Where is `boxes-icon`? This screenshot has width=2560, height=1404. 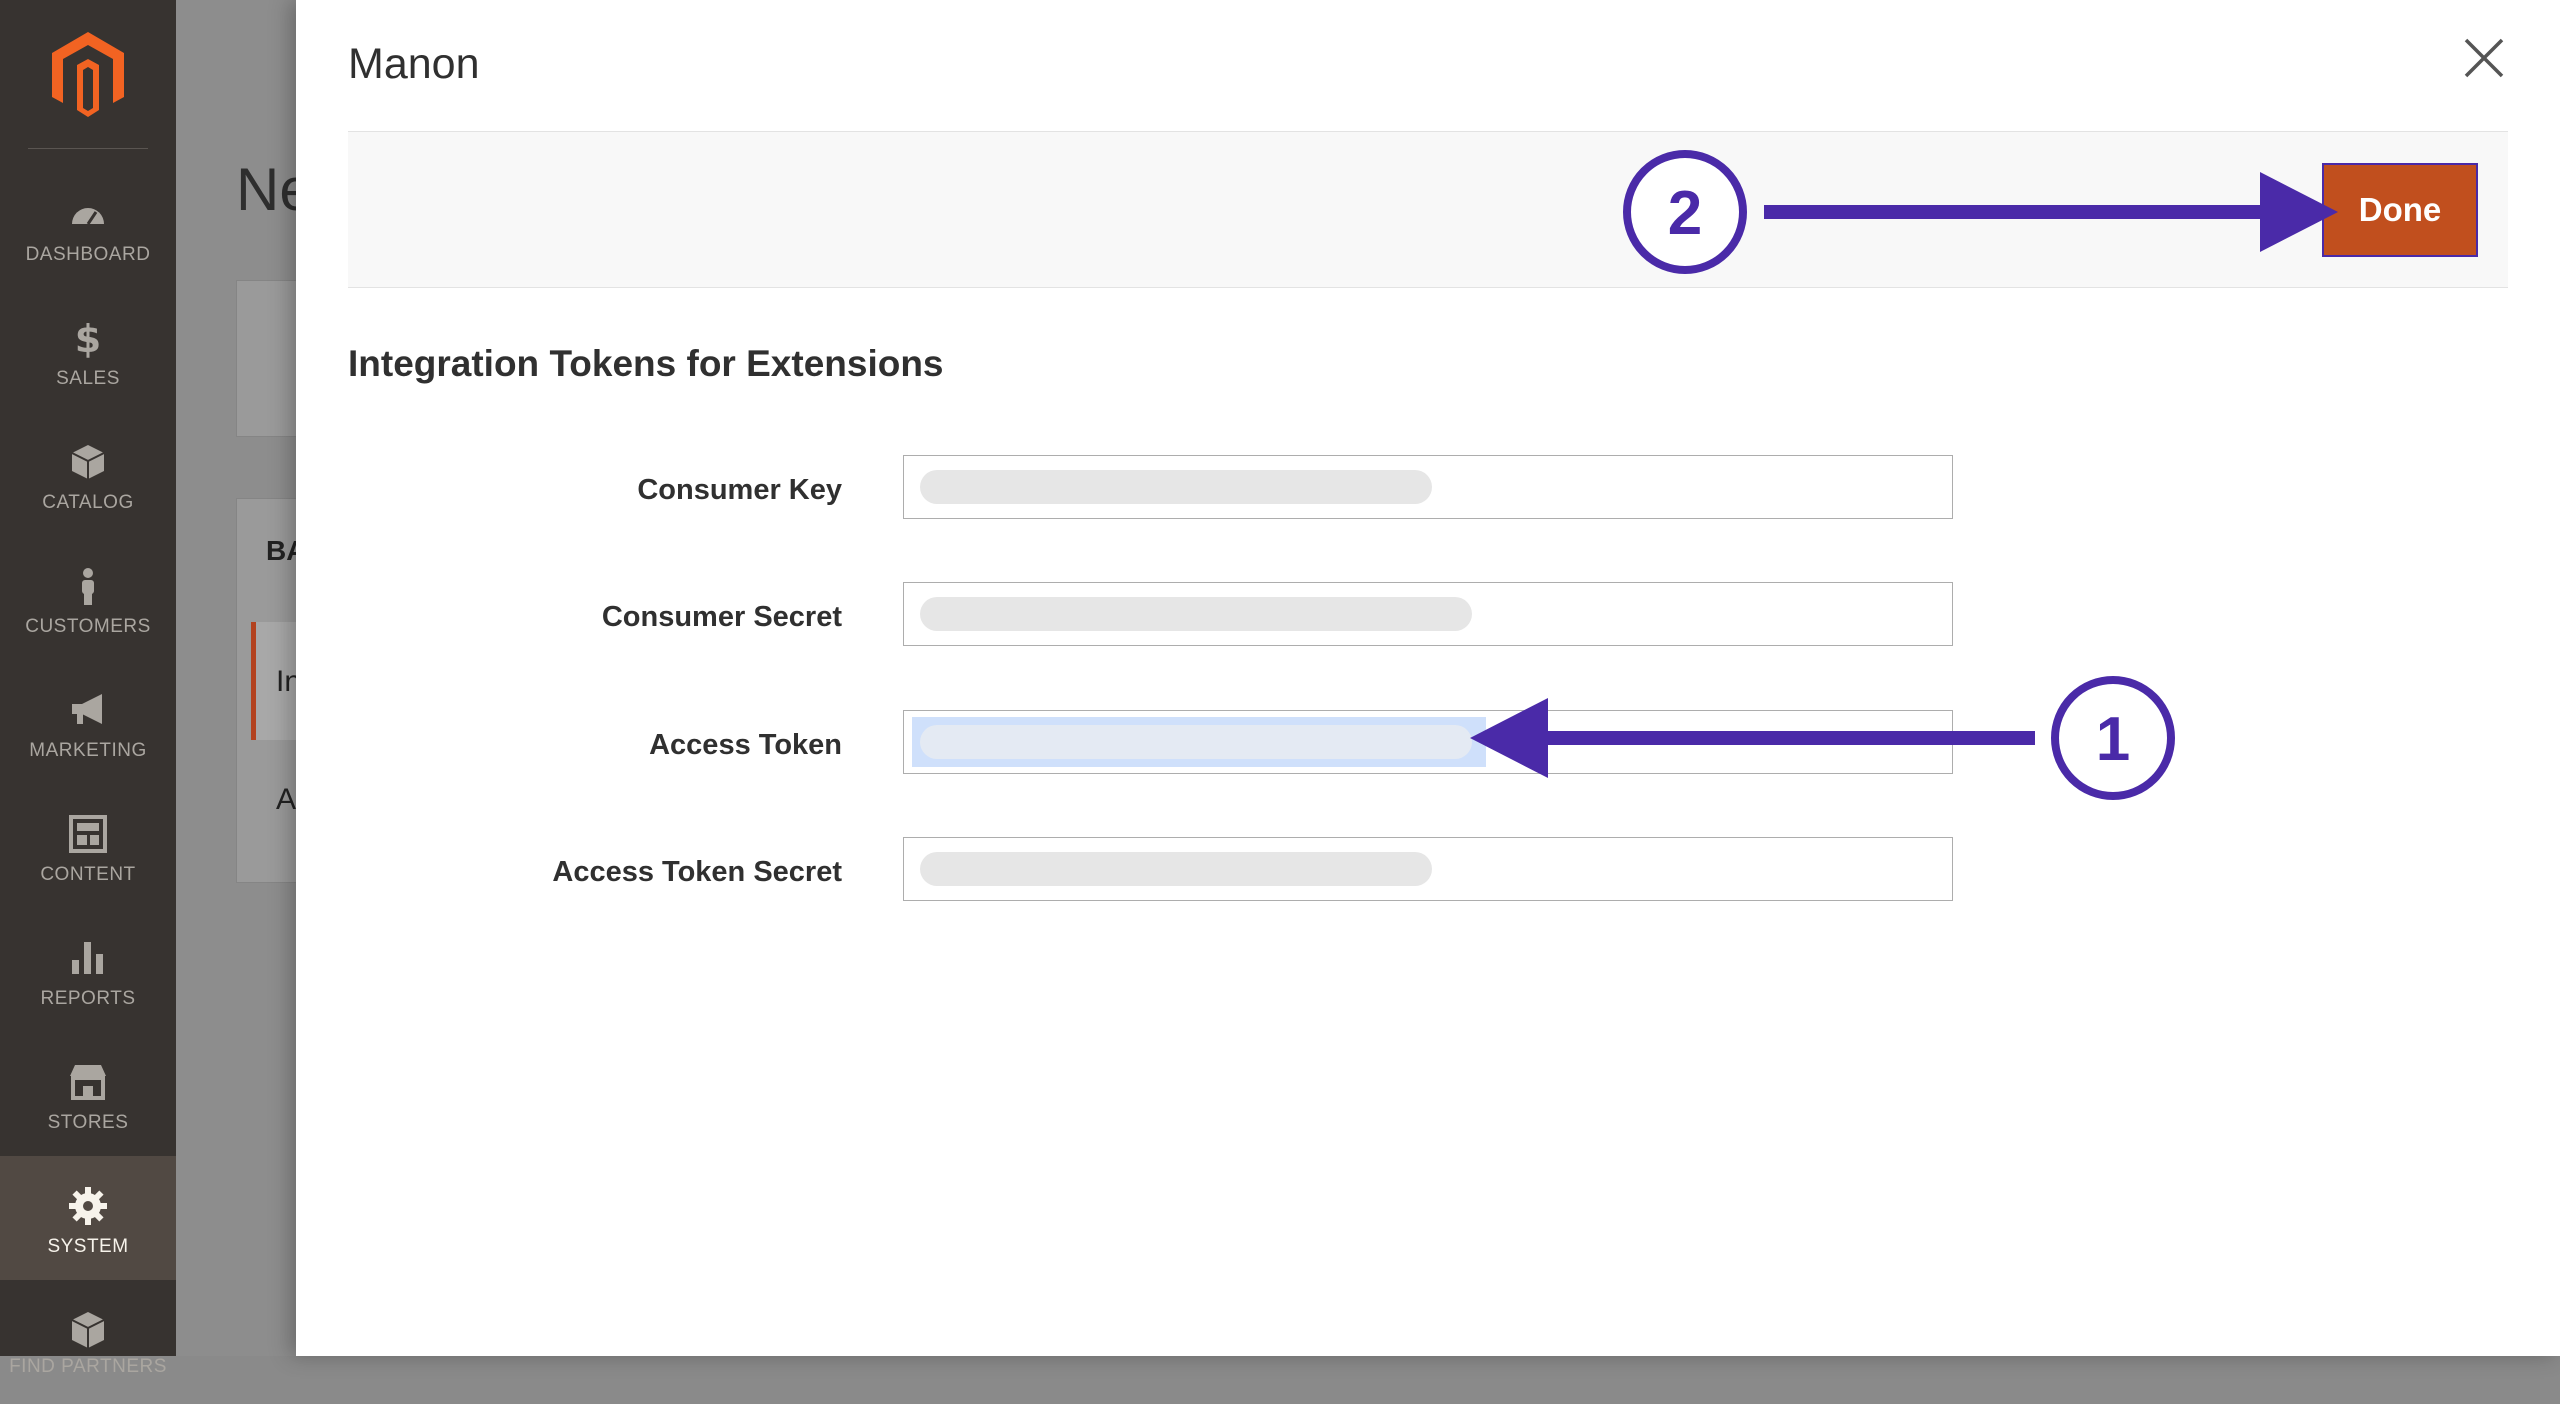
boxes-icon is located at coordinates (88, 1330).